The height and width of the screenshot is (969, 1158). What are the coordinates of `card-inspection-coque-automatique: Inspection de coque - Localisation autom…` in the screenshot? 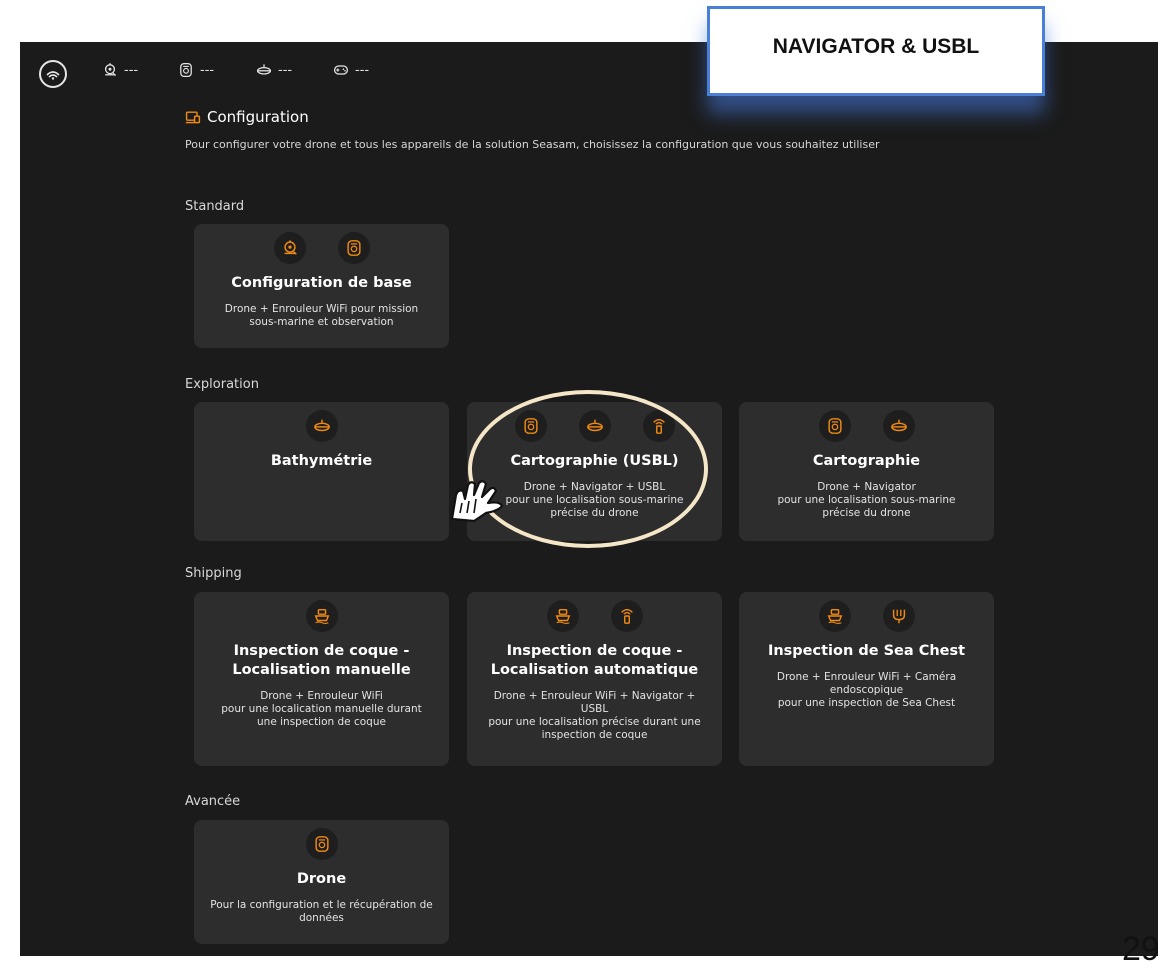 It's located at (594, 679).